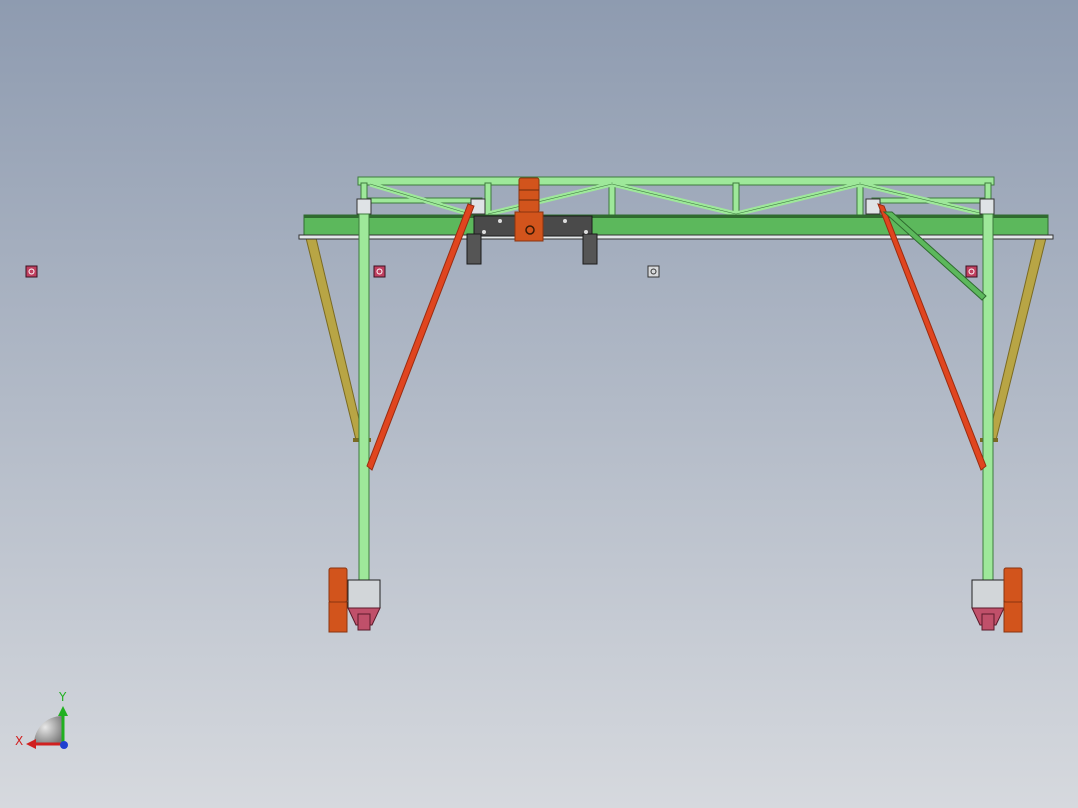  What do you see at coordinates (338, 585) in the screenshot?
I see `left-travel-motor` at bounding box center [338, 585].